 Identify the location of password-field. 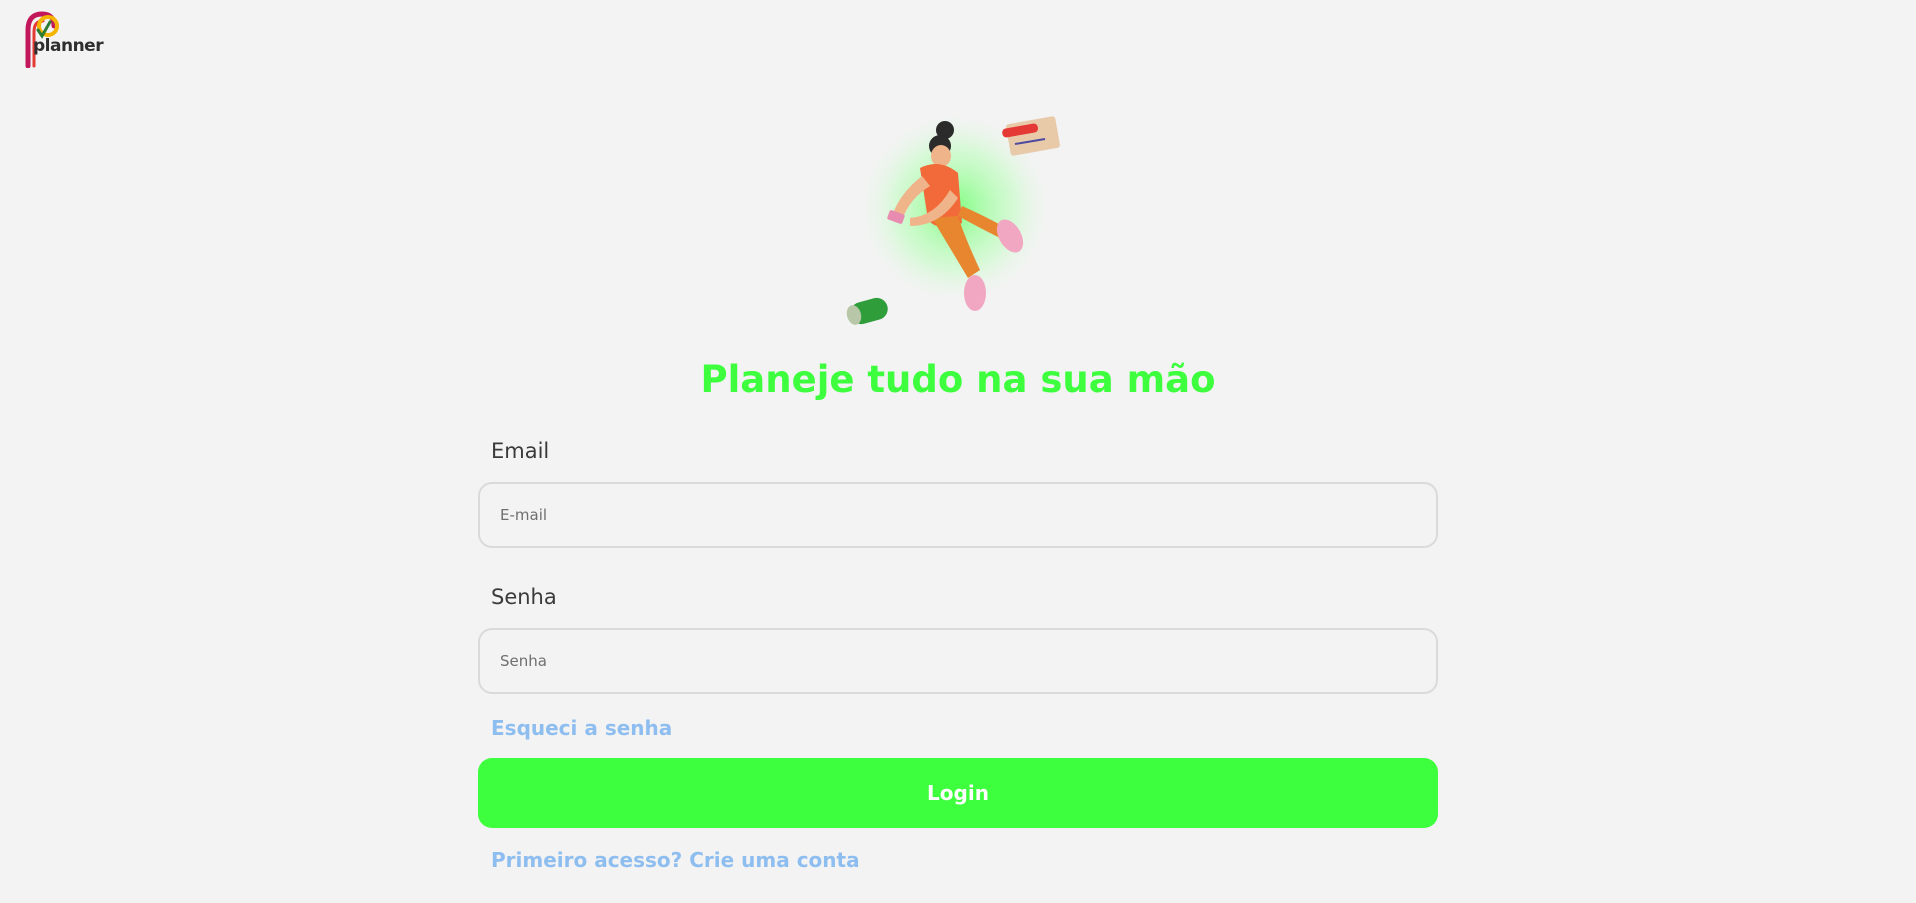
(958, 661).